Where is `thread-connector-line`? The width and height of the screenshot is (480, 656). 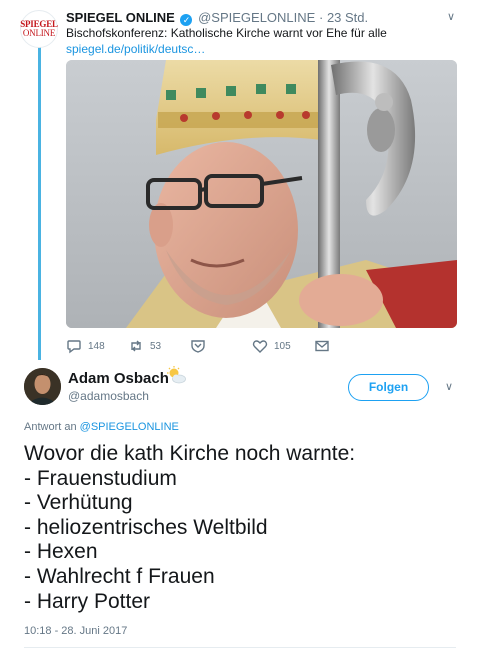
thread-connector-line is located at coordinates (39, 205).